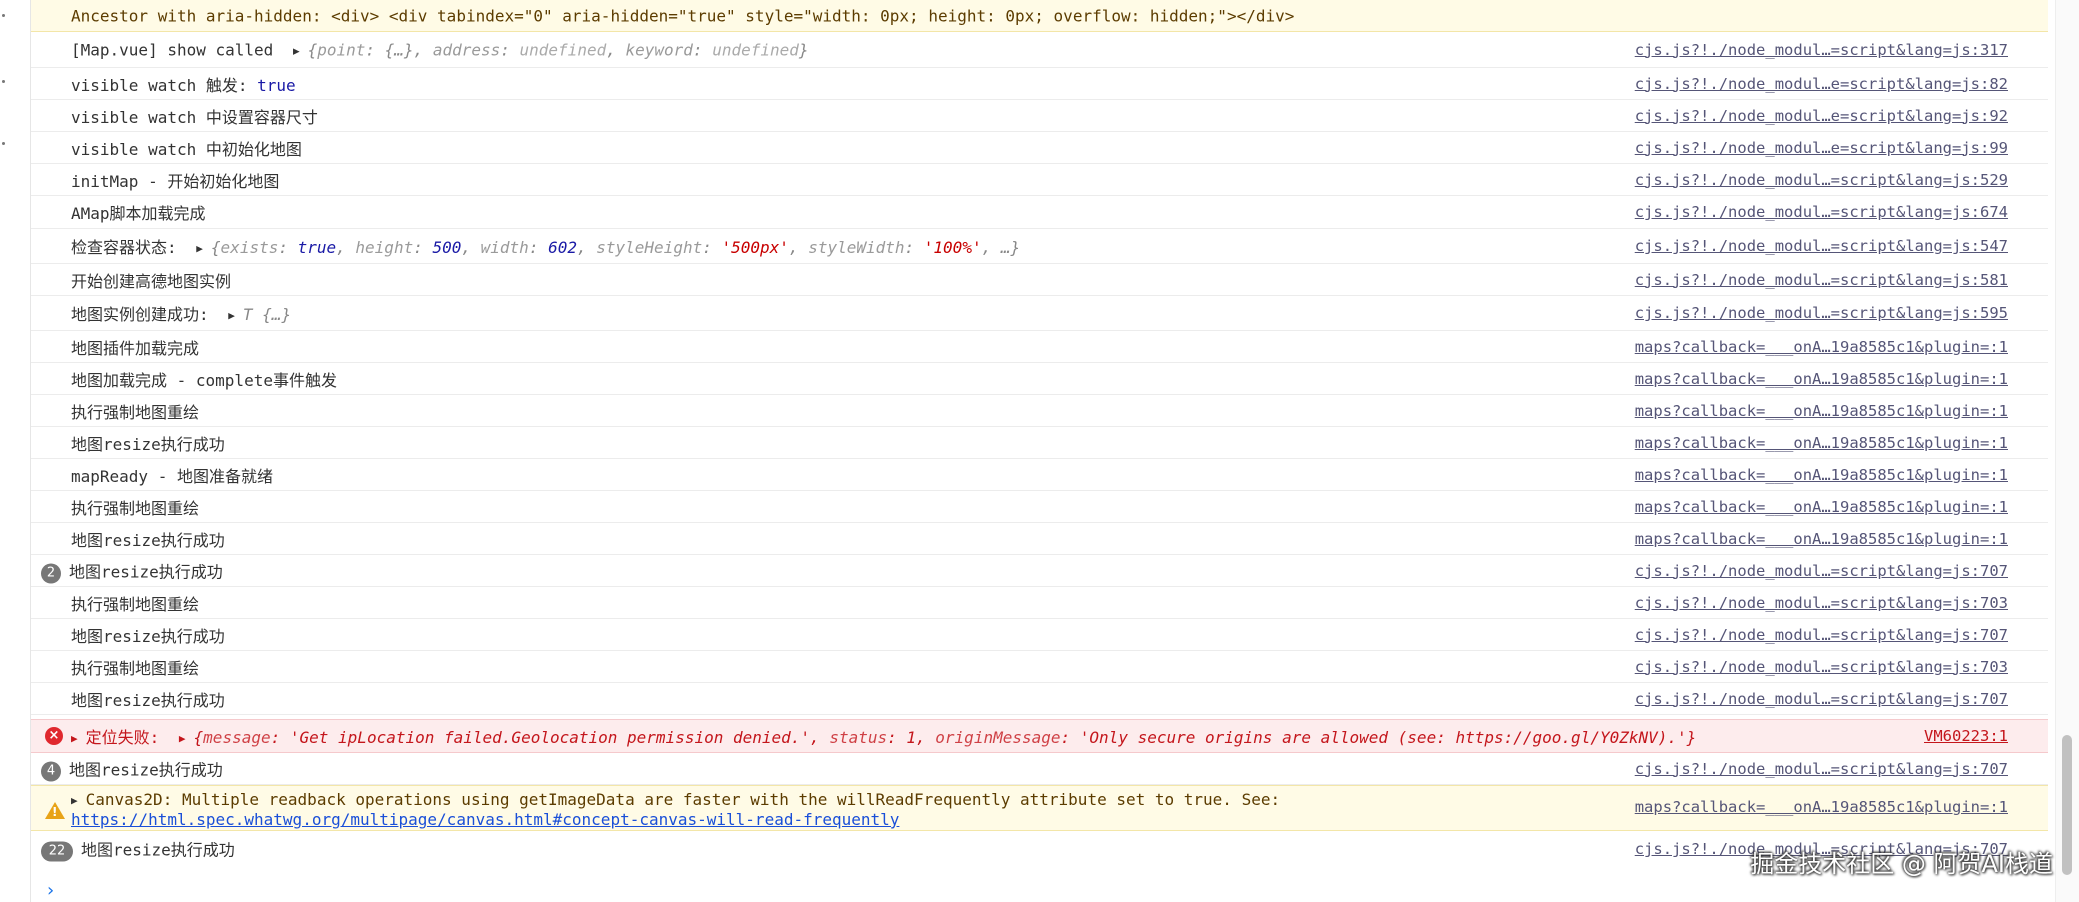  I want to click on left-gutter, so click(15, 451).